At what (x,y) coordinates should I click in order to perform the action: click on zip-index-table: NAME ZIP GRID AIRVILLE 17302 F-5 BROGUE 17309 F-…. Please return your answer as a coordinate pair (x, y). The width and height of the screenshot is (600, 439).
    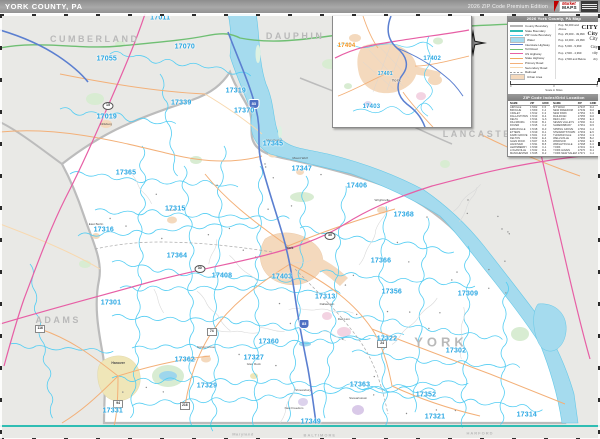
    Looking at the image, I should click on (554, 128).